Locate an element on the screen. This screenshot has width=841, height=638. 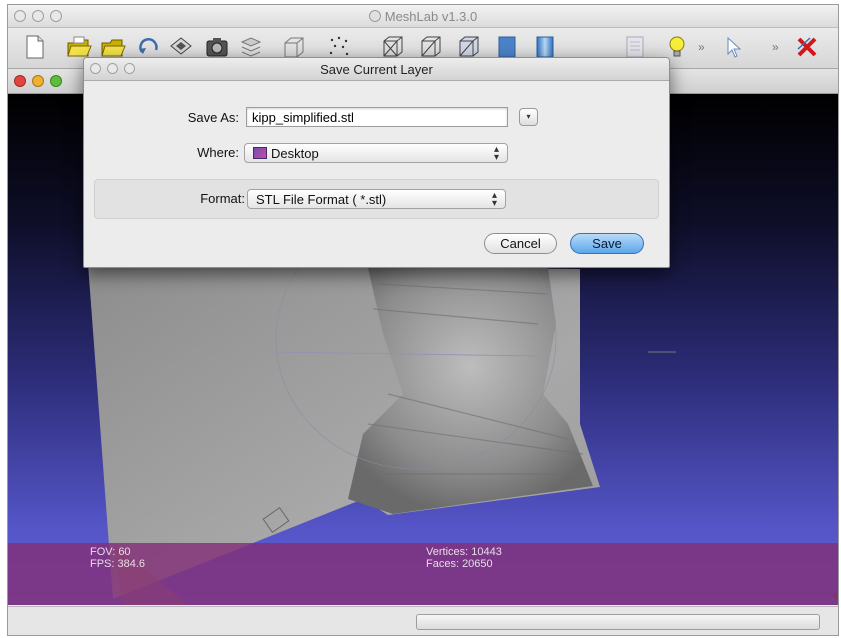
meshlab-logo-icon is located at coordinates (374, 16).